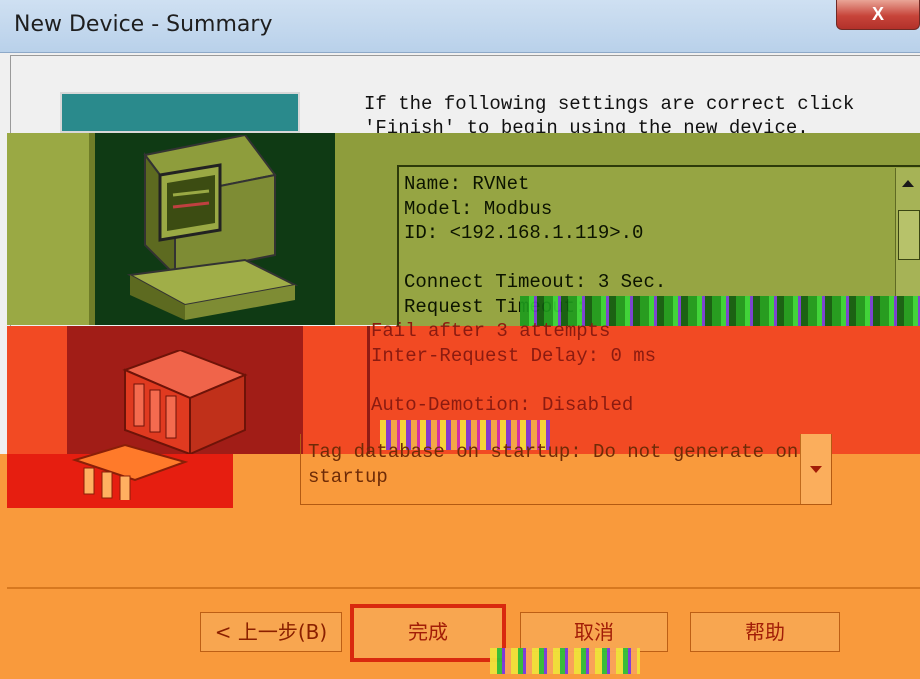 The width and height of the screenshot is (920, 679). What do you see at coordinates (514, 355) in the screenshot?
I see `summary-inter-request-delay: Inter-Request Delay: 0 ms` at bounding box center [514, 355].